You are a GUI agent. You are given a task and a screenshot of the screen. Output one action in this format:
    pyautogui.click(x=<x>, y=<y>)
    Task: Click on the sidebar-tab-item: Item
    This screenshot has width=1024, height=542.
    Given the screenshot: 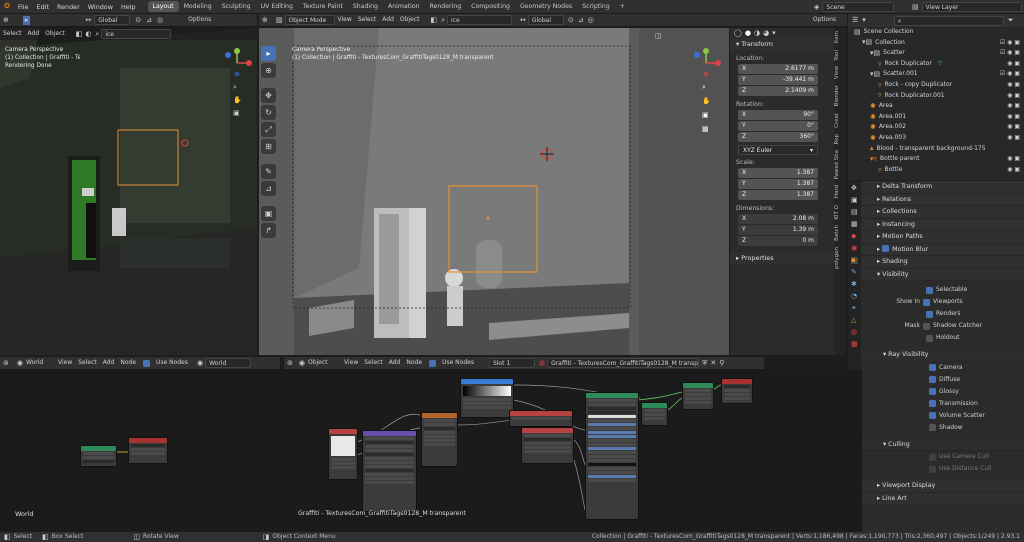 What is the action you would take?
    pyautogui.click(x=837, y=37)
    